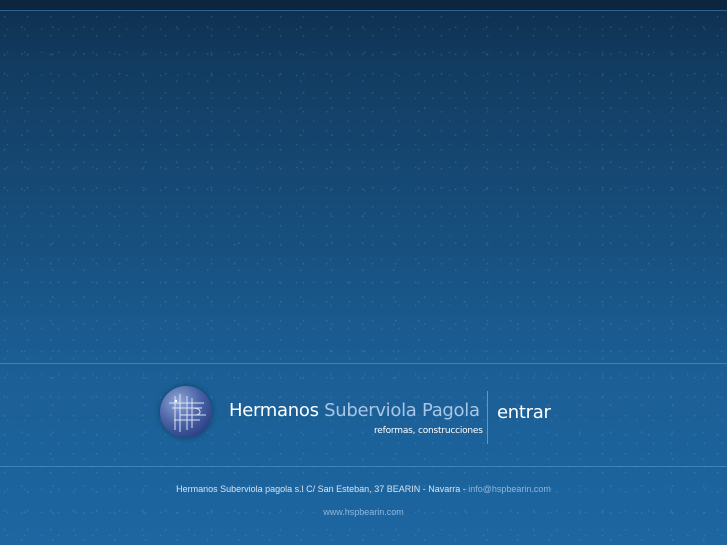 Image resolution: width=727 pixels, height=545 pixels. Describe the element at coordinates (363, 5) in the screenshot. I see `top-bar` at that location.